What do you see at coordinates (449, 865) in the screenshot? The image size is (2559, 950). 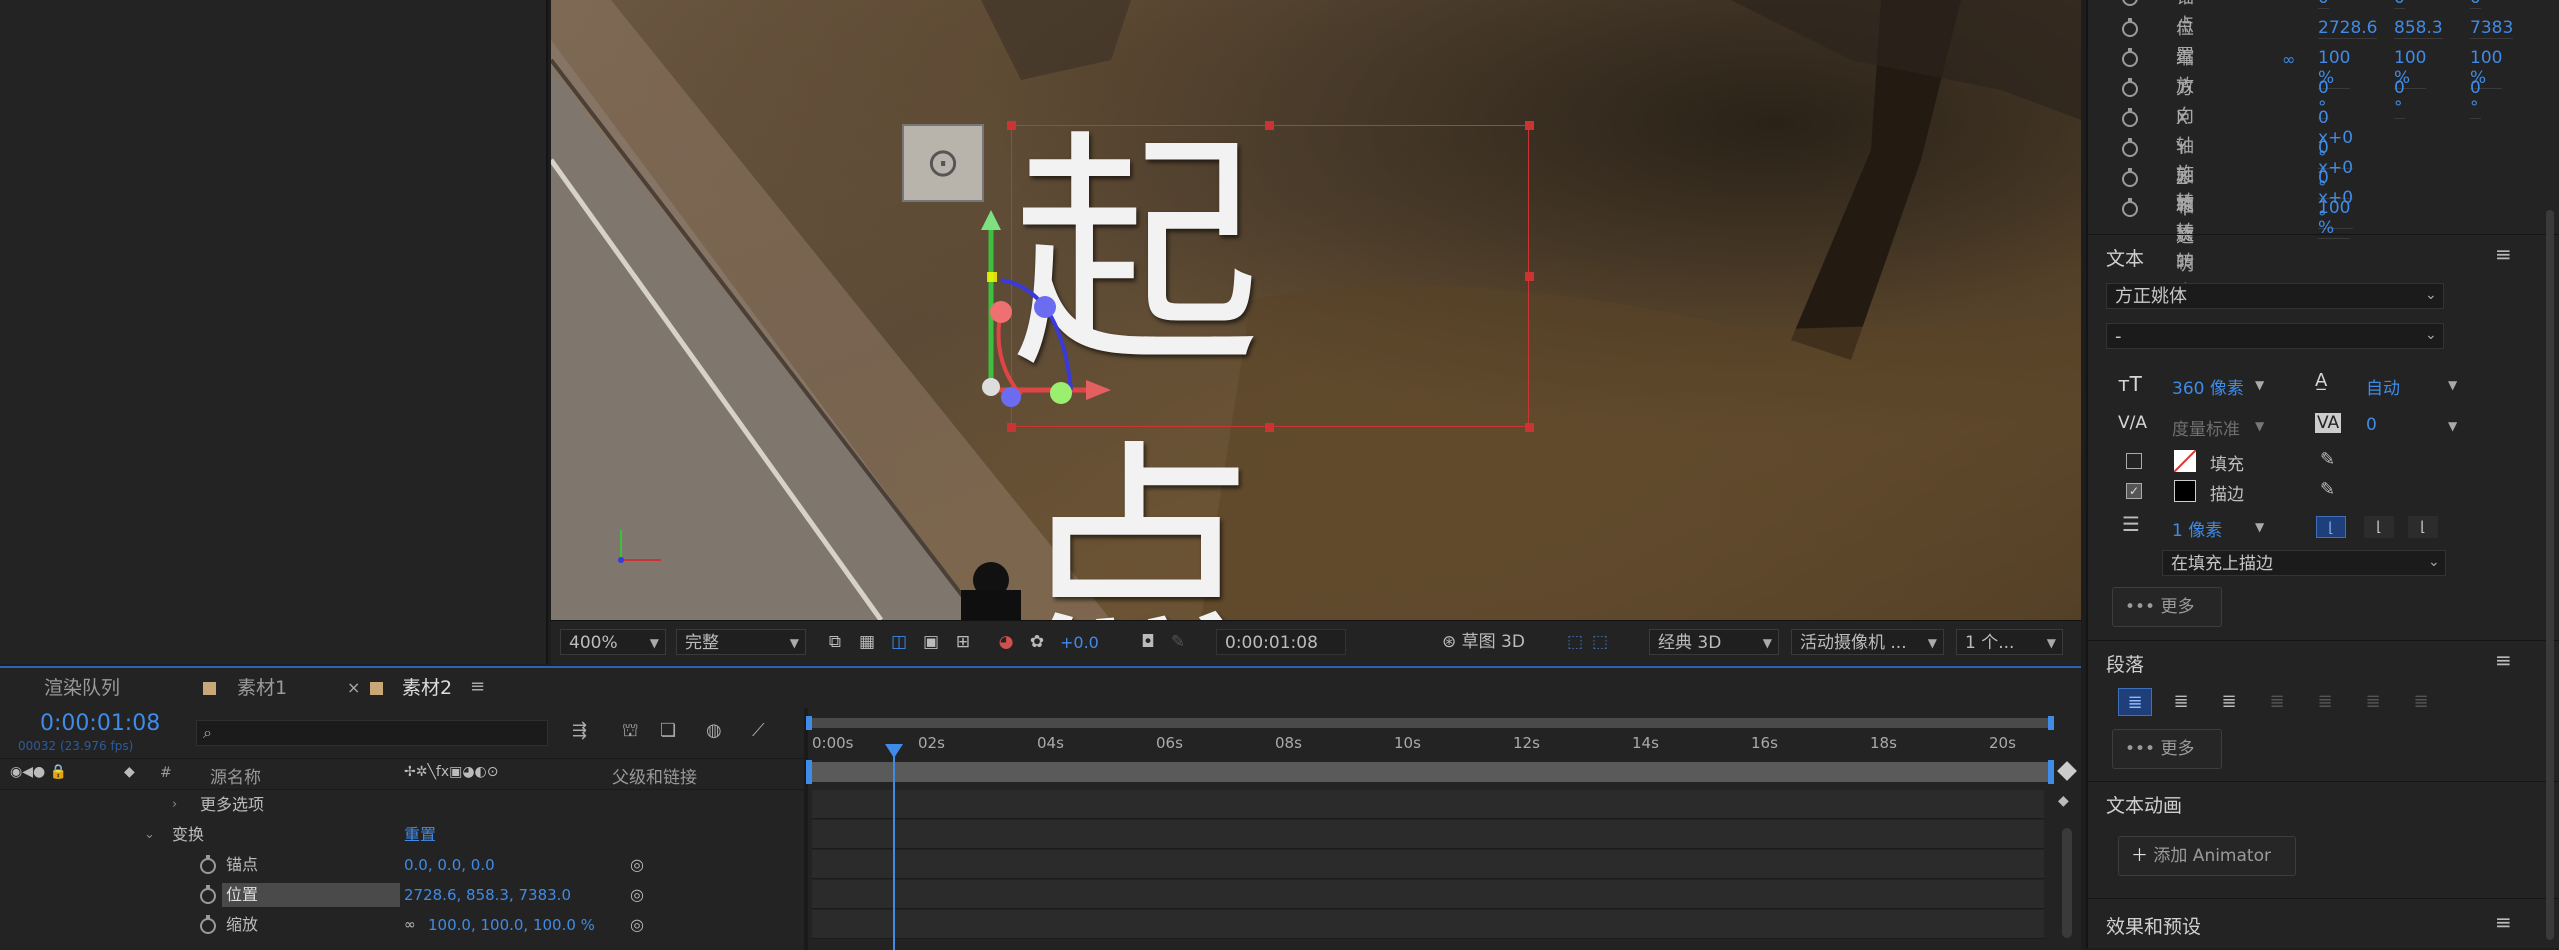 I see `property-value: 0.0, 0.0, 0.0` at bounding box center [449, 865].